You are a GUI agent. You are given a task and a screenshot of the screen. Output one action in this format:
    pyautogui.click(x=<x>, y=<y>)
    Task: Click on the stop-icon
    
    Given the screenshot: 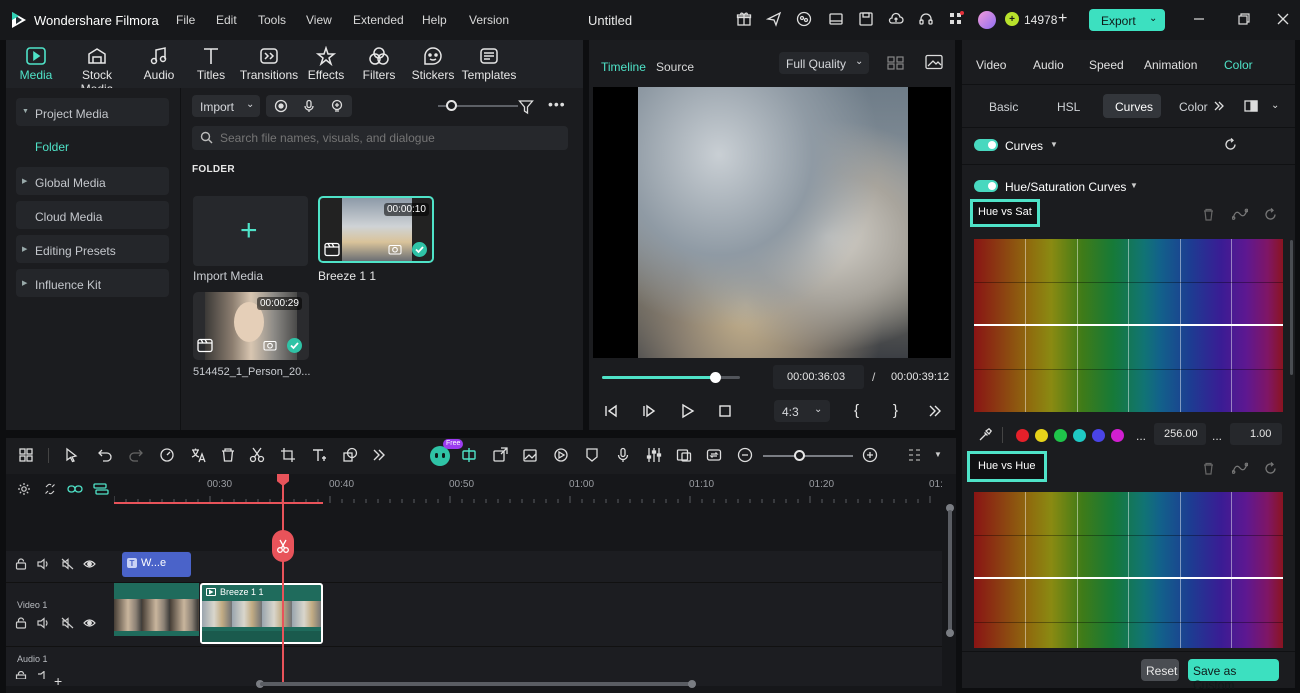 What is the action you would take?
    pyautogui.click(x=725, y=411)
    